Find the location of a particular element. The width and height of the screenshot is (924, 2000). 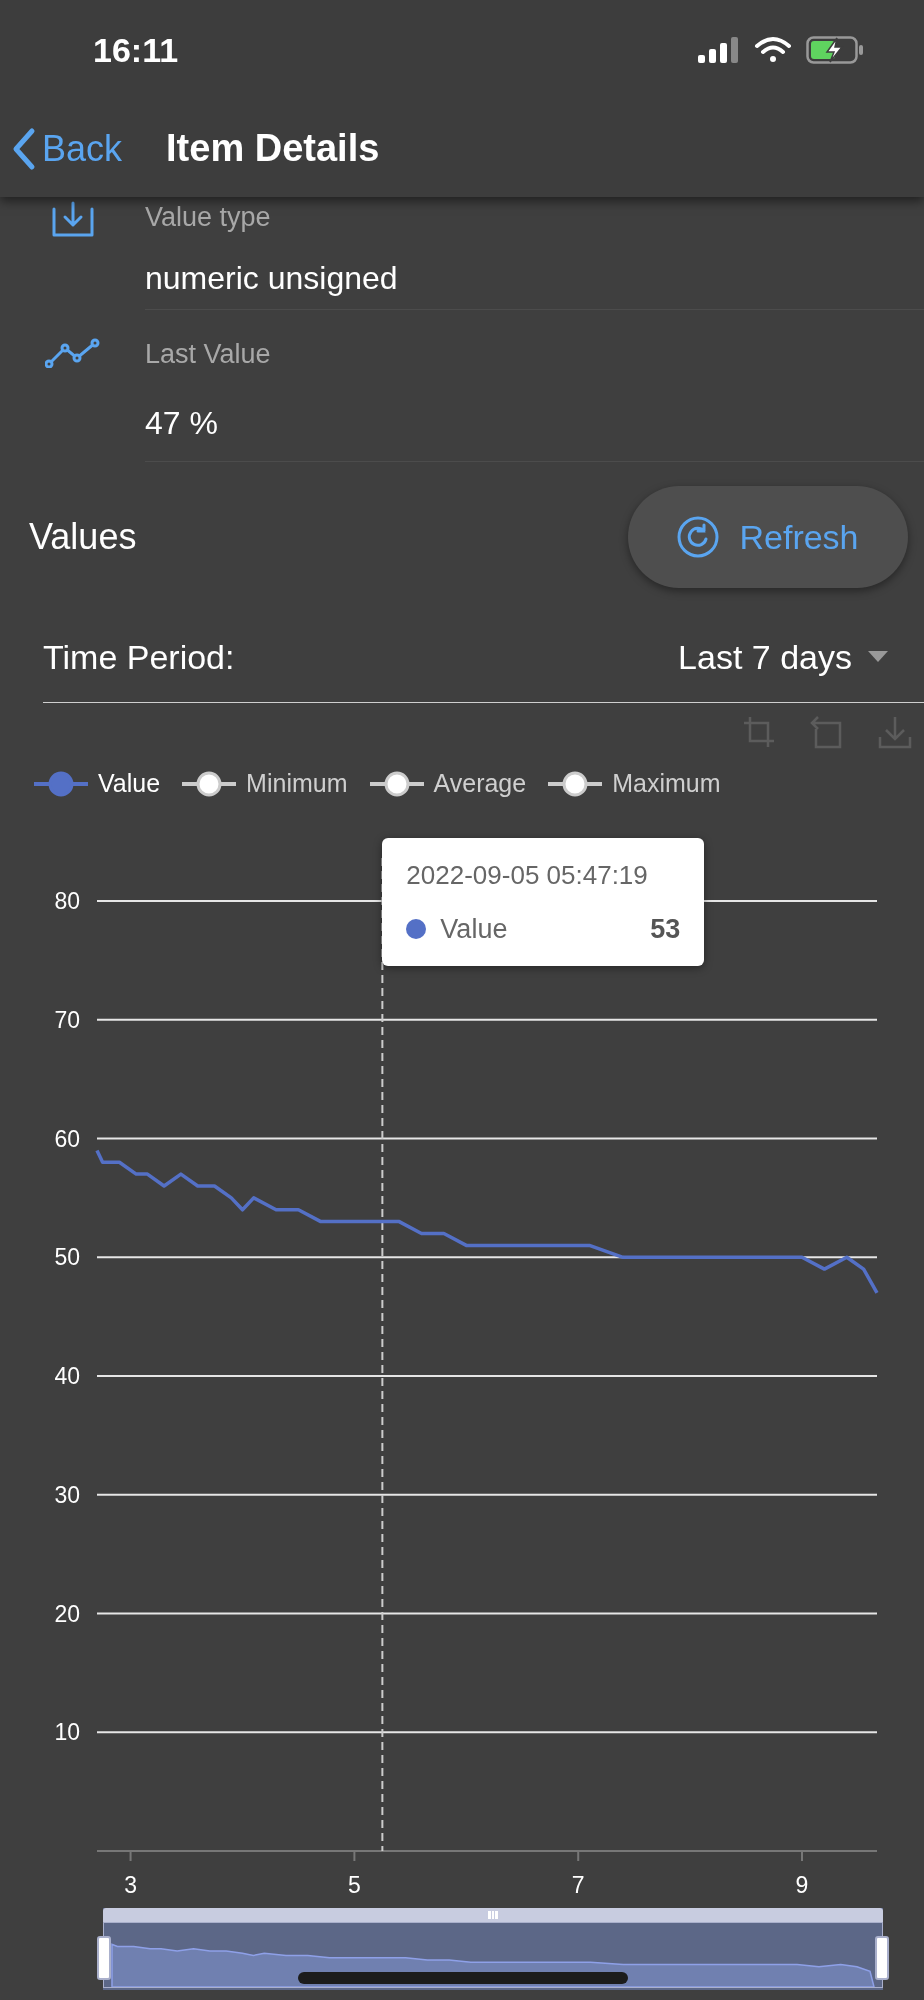

caret-icon is located at coordinates (878, 657).